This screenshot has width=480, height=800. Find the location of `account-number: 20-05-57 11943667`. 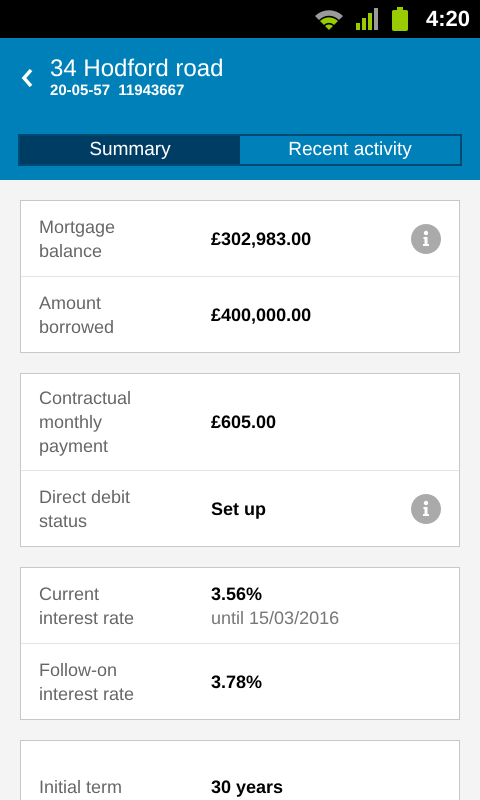

account-number: 20-05-57 11943667 is located at coordinates (118, 91).